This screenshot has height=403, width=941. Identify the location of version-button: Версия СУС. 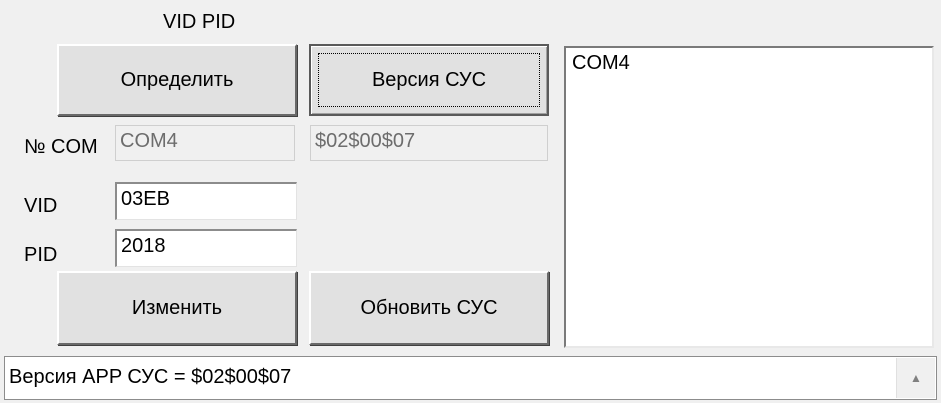
(429, 80).